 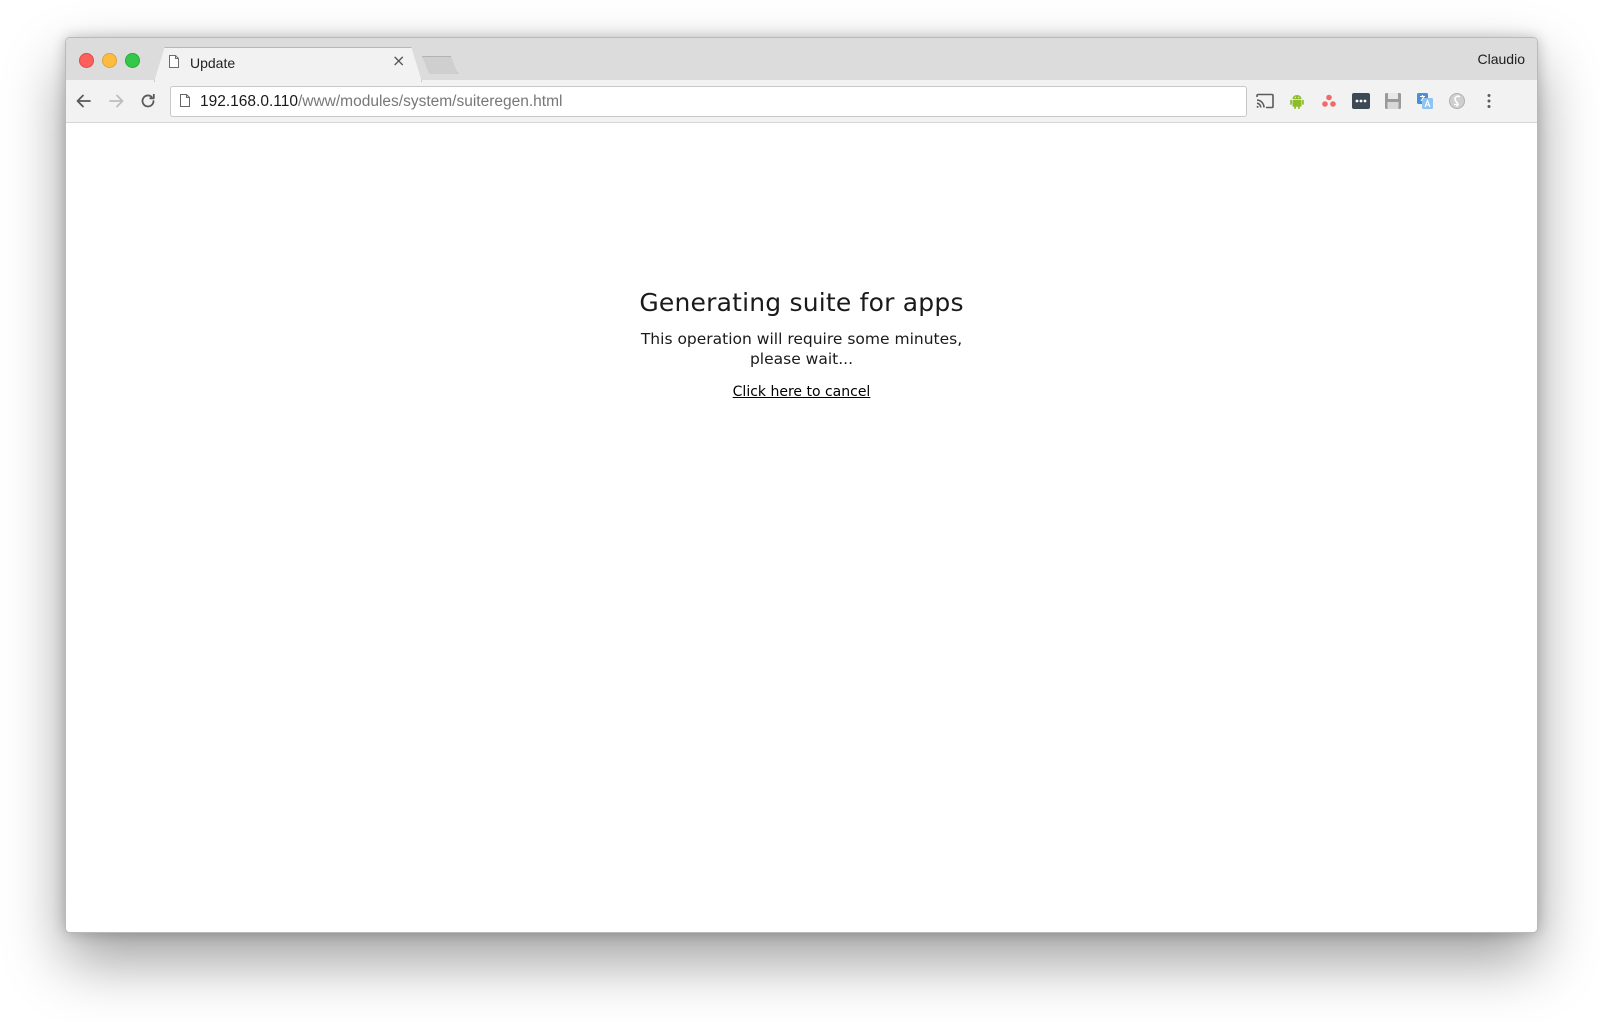 I want to click on page-icon, so click(x=174, y=61).